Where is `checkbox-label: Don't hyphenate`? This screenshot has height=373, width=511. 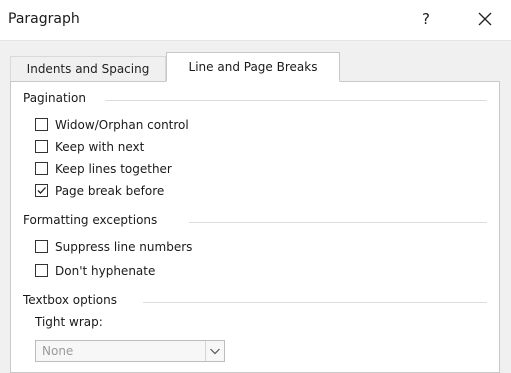 checkbox-label: Don't hyphenate is located at coordinates (105, 271).